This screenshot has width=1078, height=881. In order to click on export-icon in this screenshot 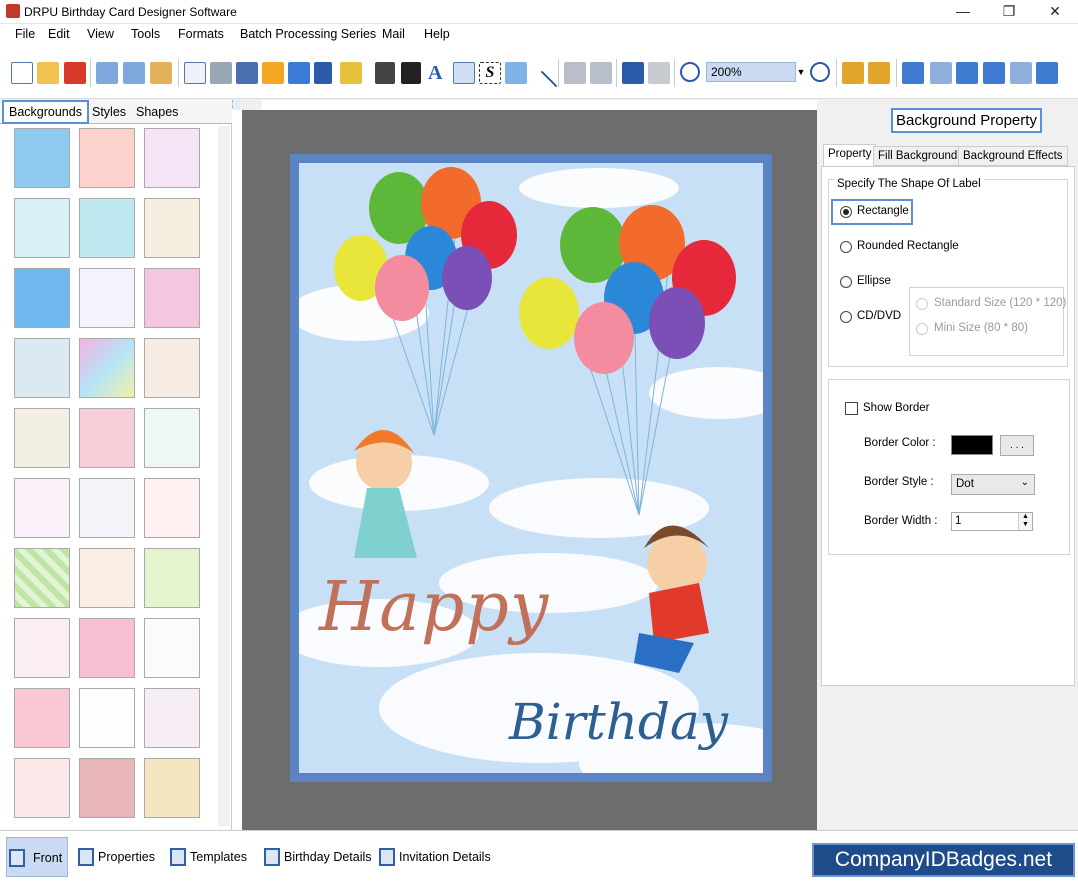, I will do `click(161, 73)`.